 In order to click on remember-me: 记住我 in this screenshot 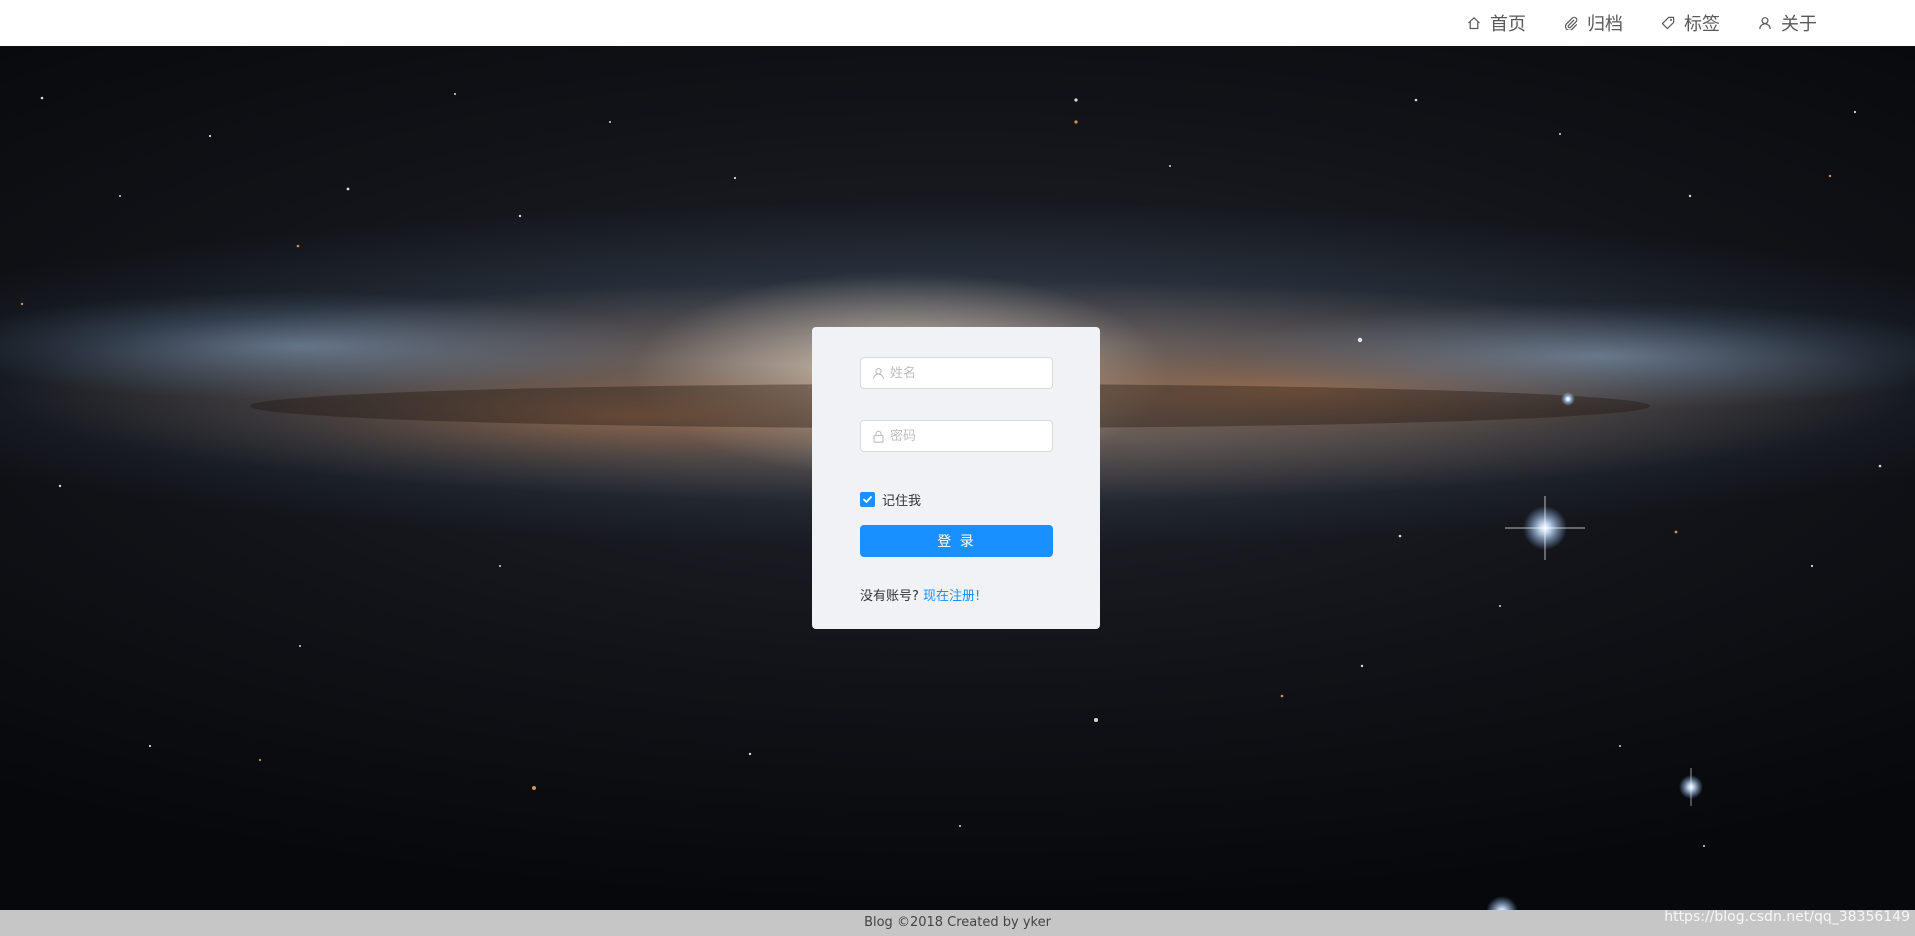, I will do `click(956, 499)`.